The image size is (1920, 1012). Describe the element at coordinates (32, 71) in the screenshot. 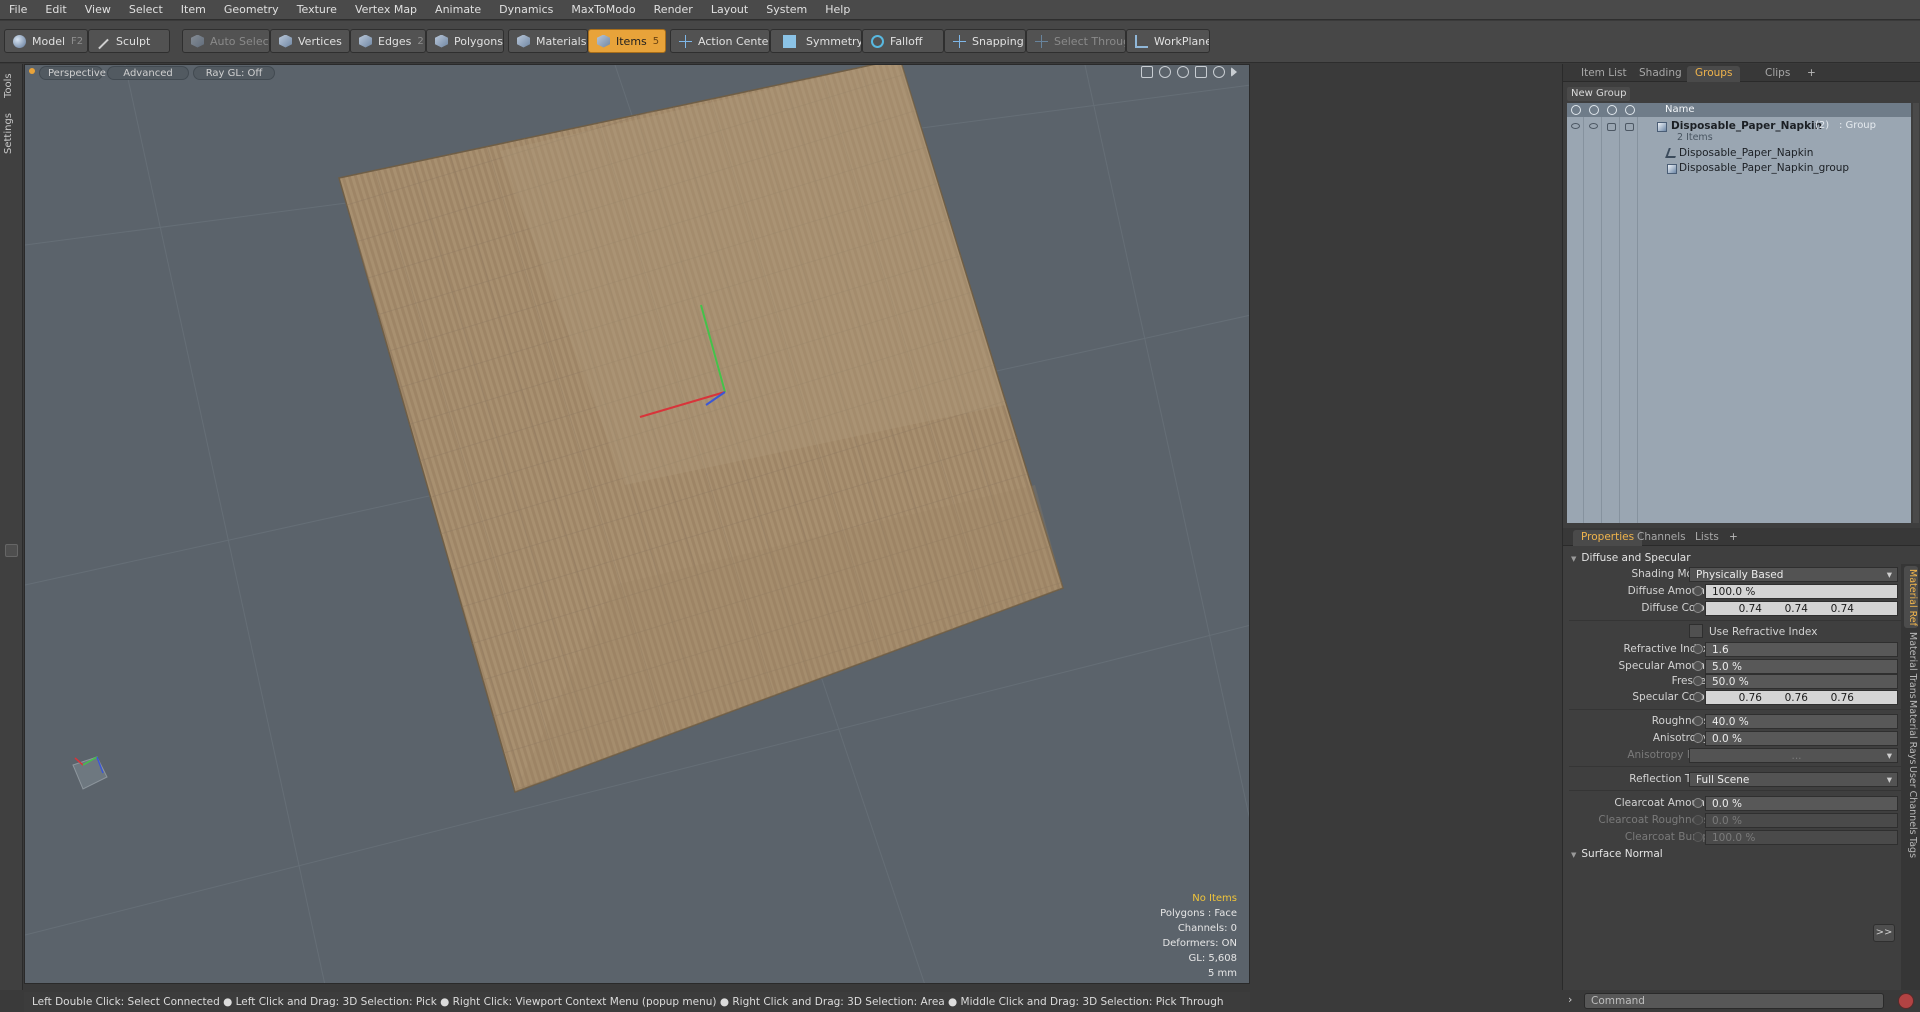

I see `viewport-menu-dot` at that location.